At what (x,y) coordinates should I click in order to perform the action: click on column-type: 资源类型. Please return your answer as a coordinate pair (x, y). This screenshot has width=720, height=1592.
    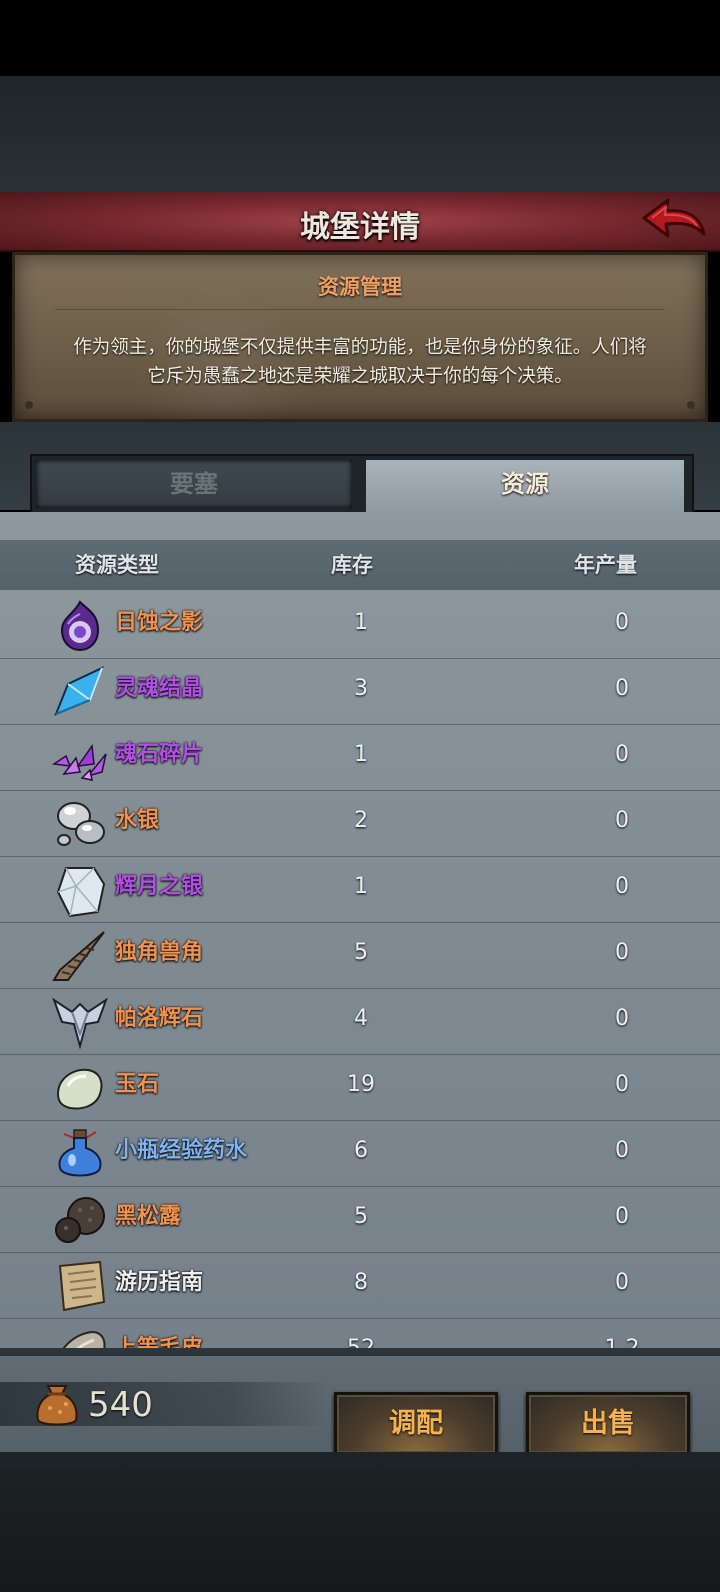
    Looking at the image, I should click on (117, 565).